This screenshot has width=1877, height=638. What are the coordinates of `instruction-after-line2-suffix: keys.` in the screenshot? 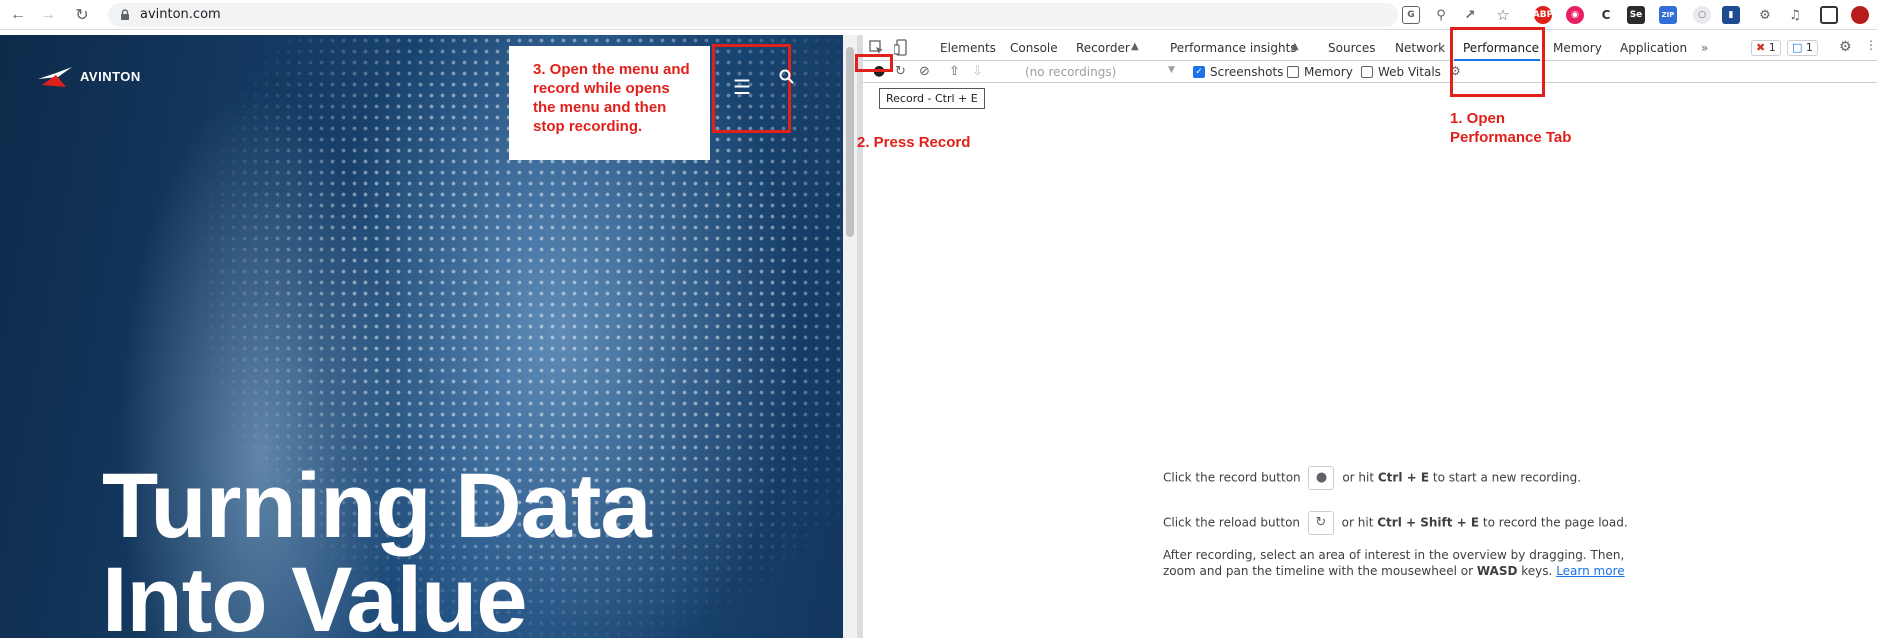 It's located at (1537, 571).